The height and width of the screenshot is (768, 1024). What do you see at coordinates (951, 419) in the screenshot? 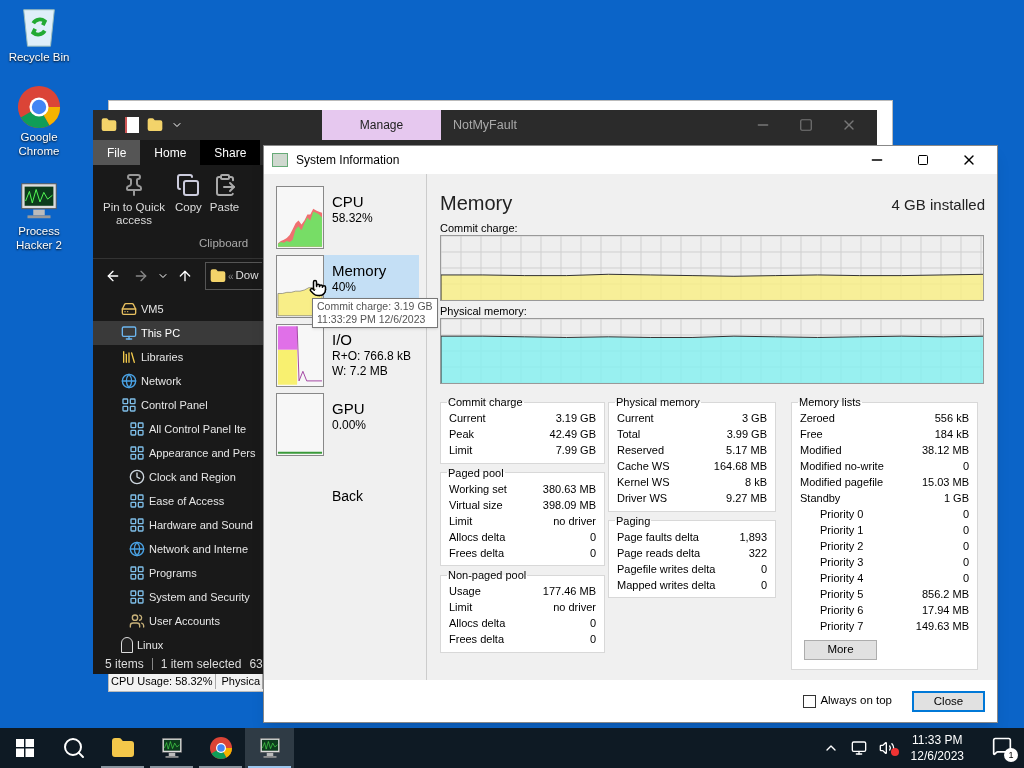
I see `stat-value: 556 kB` at bounding box center [951, 419].